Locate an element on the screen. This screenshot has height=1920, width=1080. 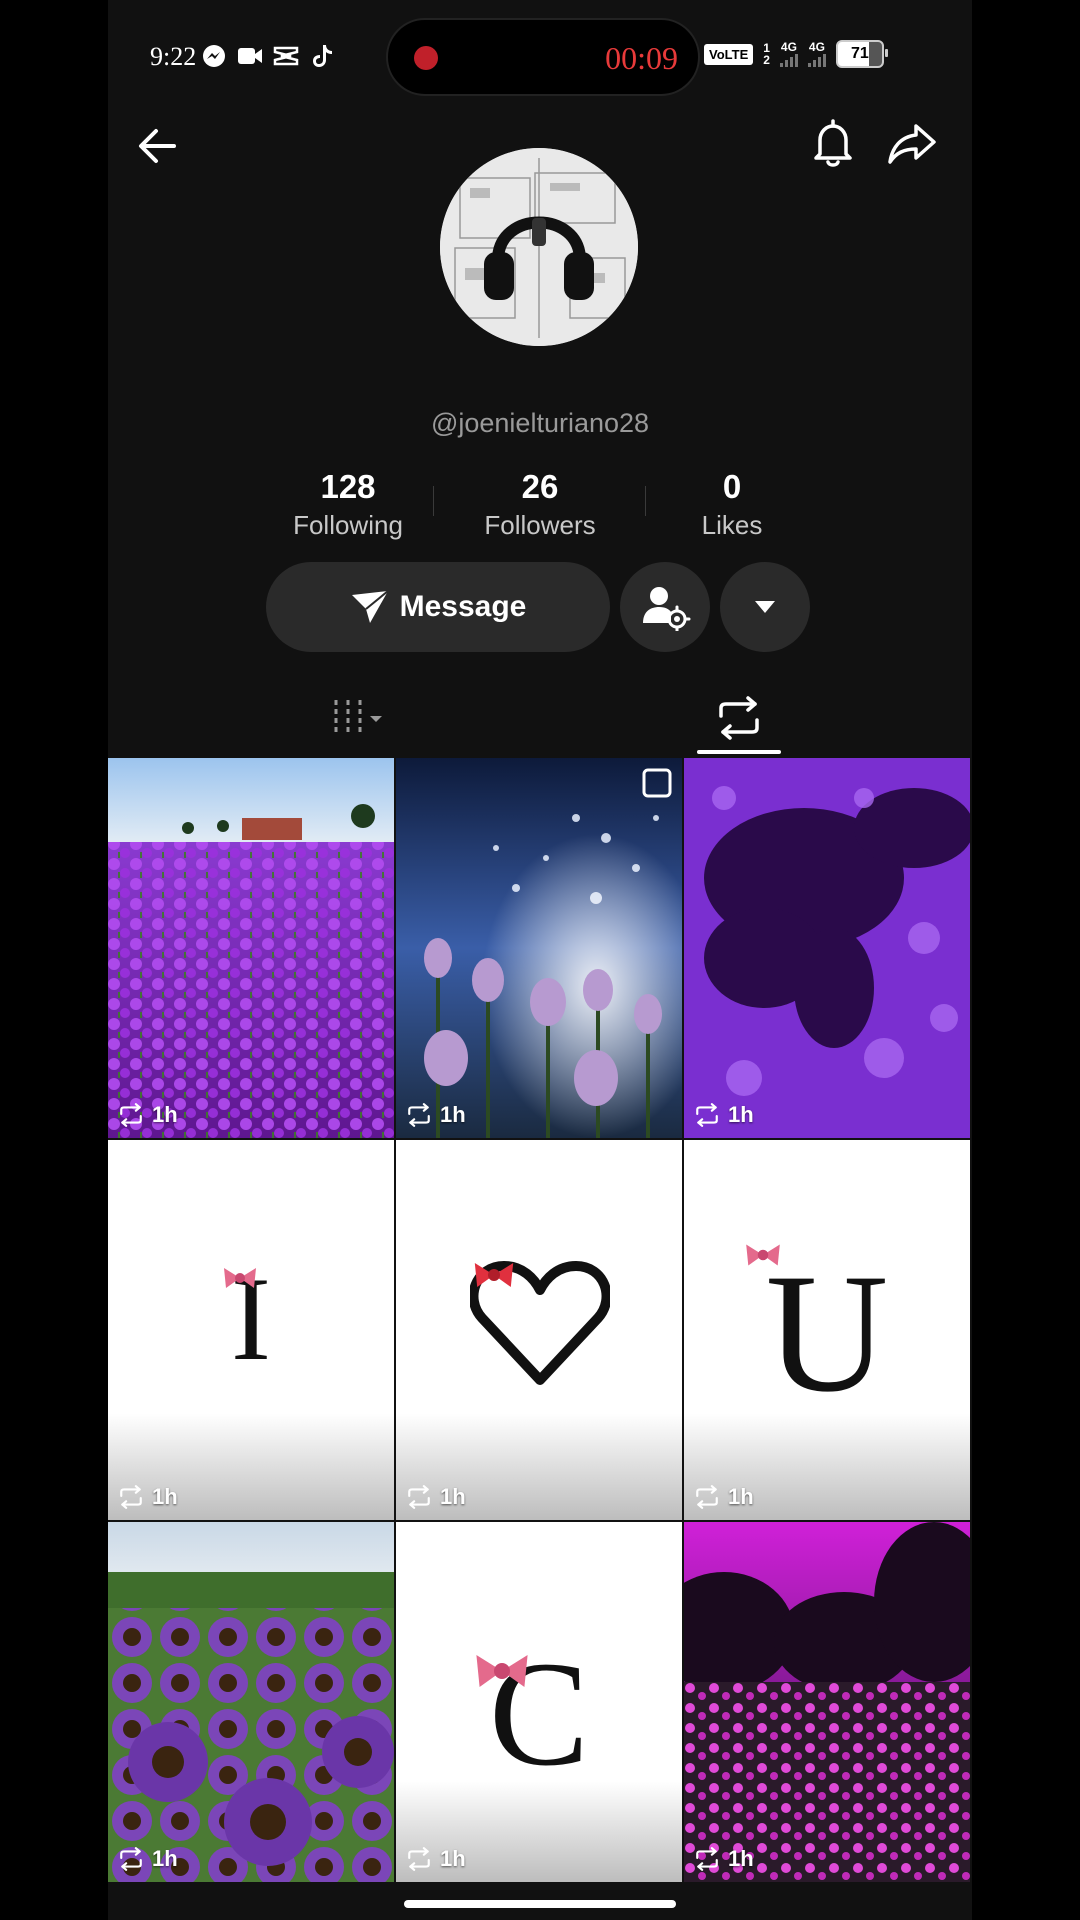
video-camera-icon is located at coordinates (250, 56).